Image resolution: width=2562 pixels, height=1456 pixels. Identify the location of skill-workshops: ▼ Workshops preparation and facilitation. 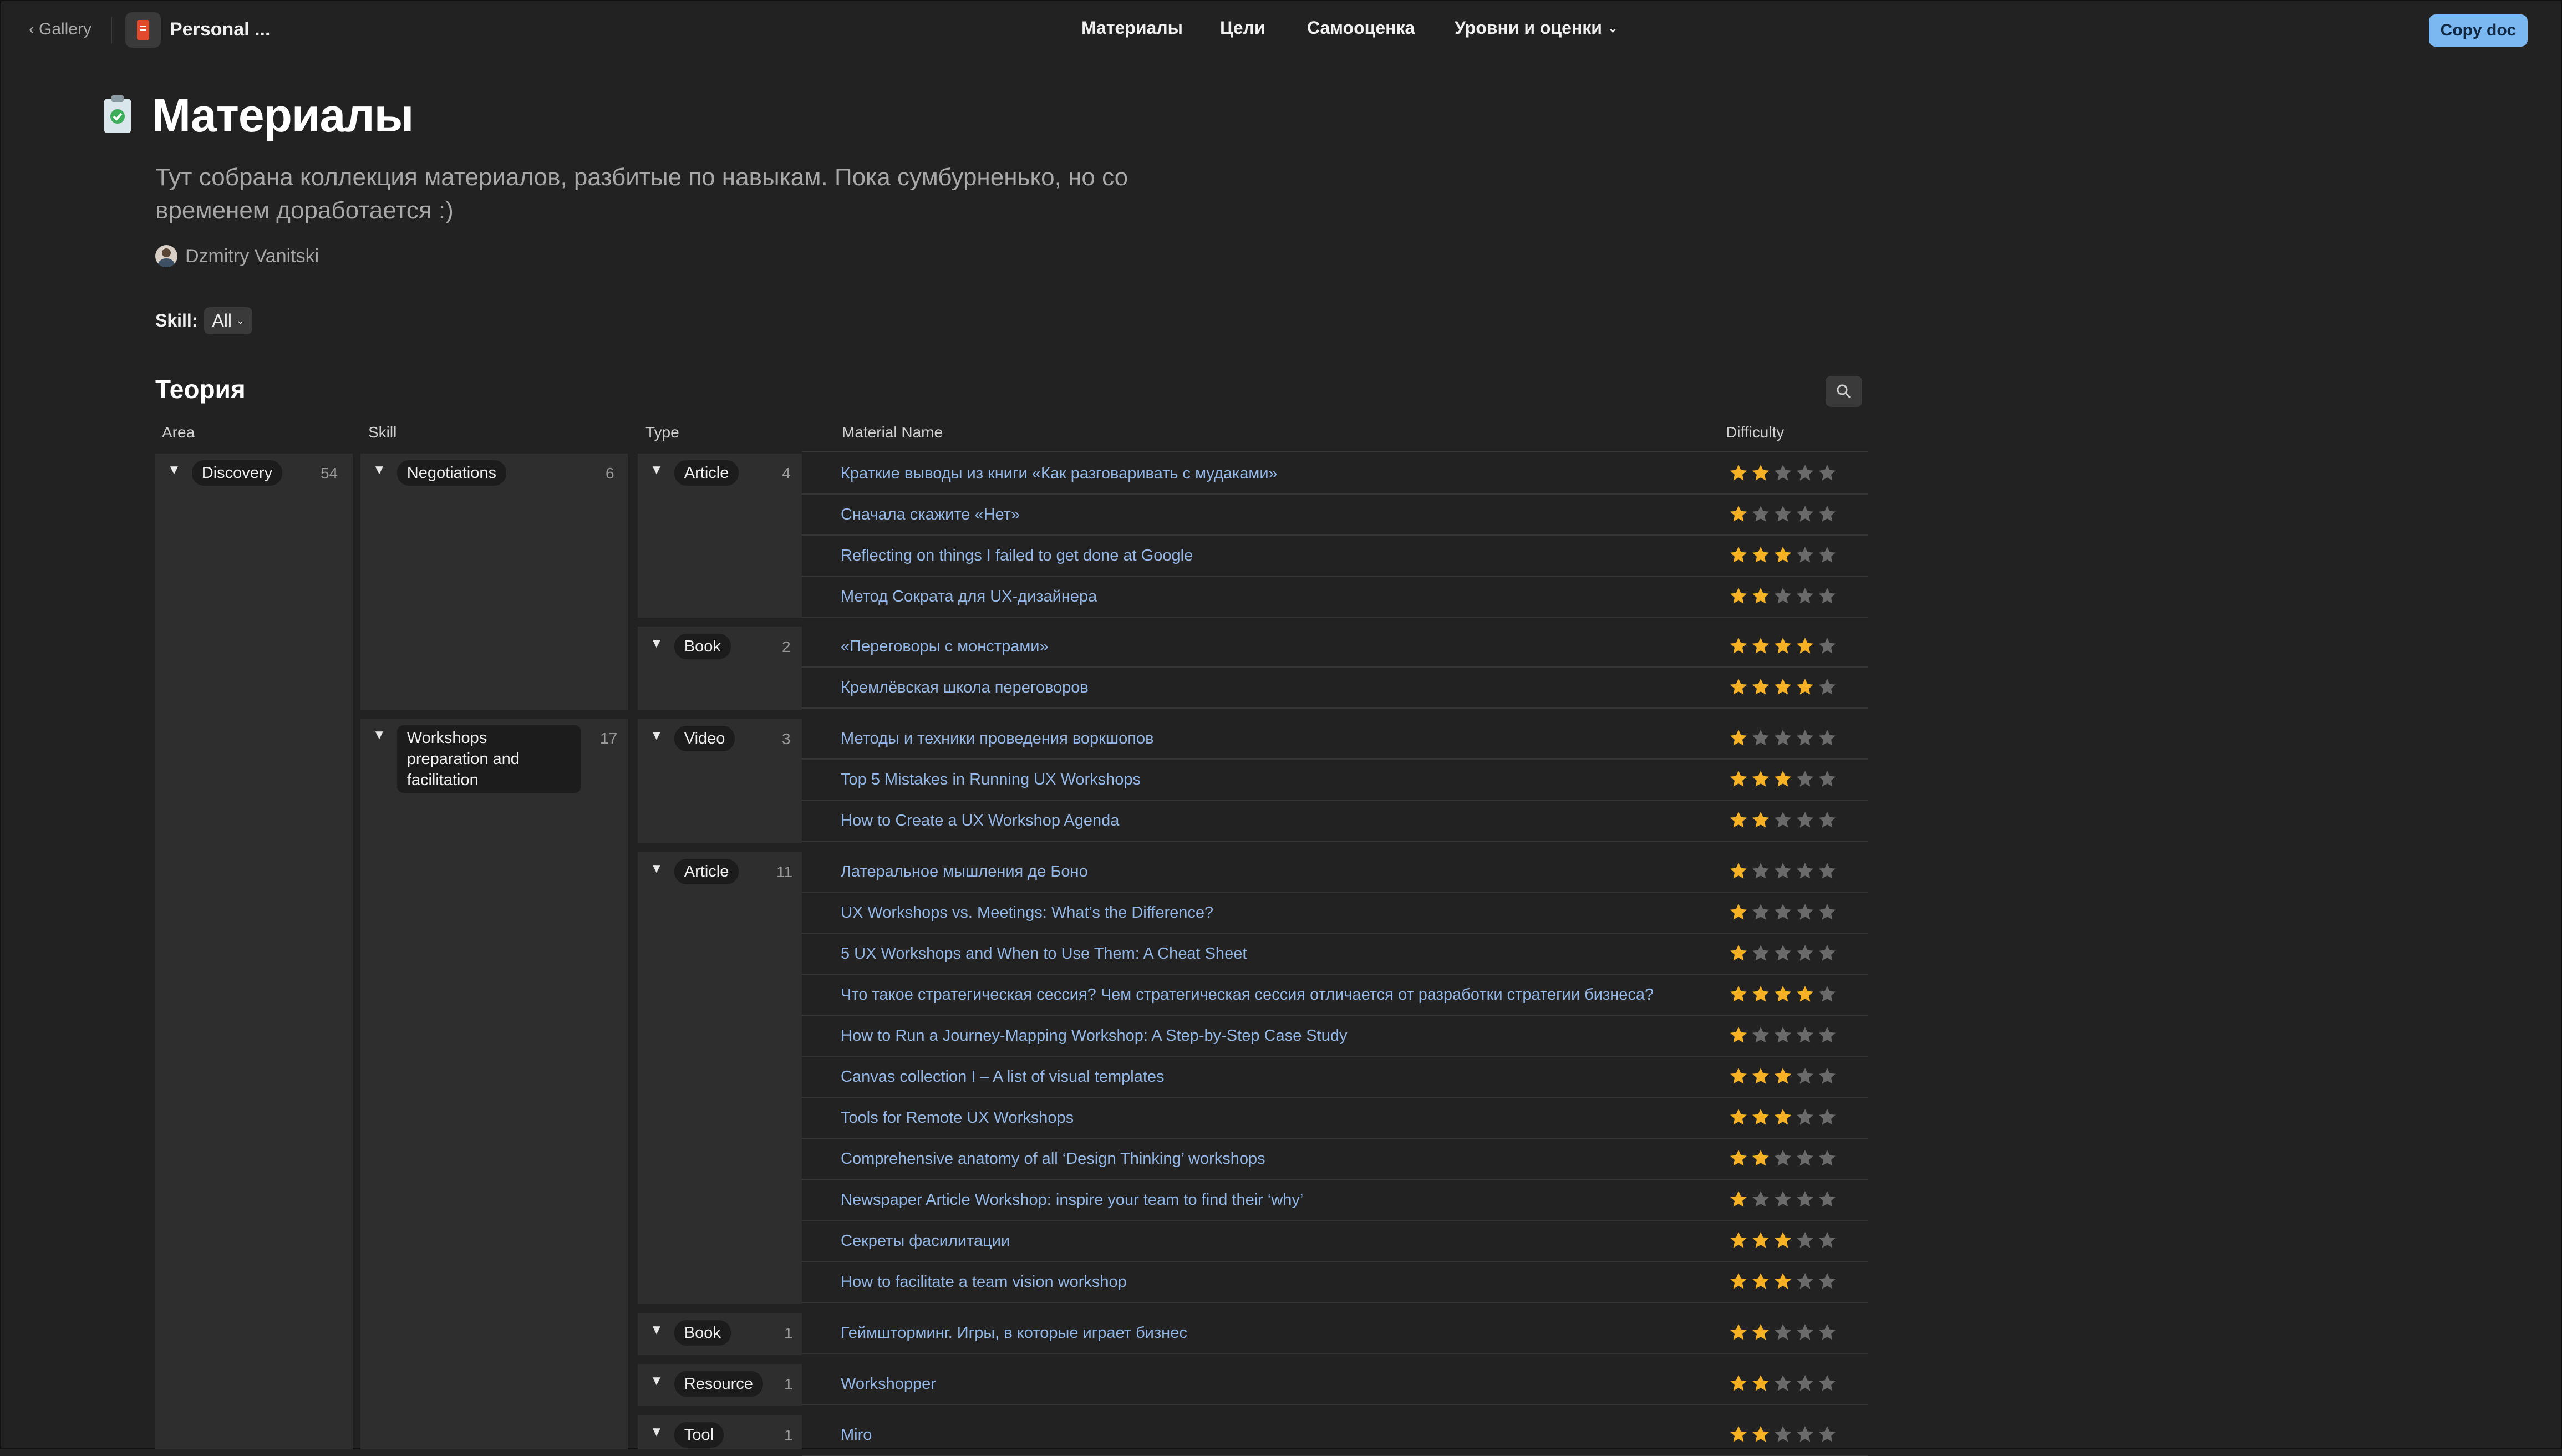
(477, 759).